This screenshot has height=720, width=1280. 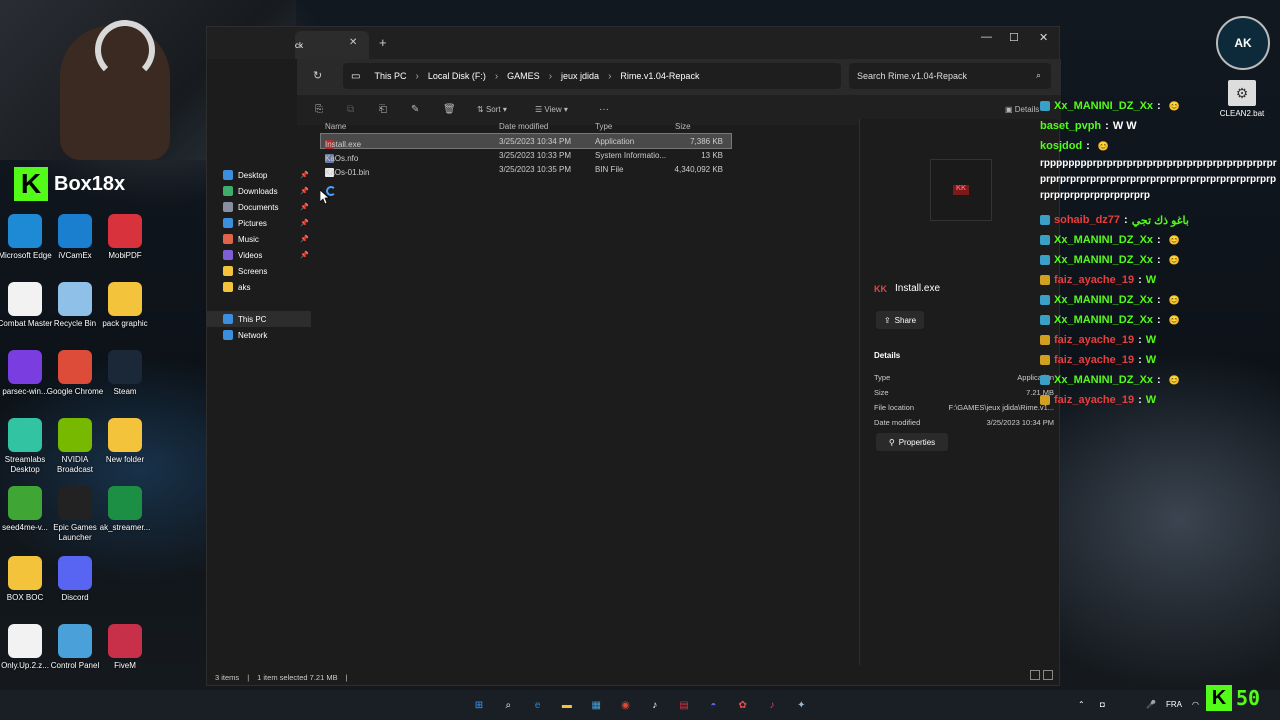 I want to click on chat-username: Xx_MANINI_DZ_Xx, so click(x=1104, y=380).